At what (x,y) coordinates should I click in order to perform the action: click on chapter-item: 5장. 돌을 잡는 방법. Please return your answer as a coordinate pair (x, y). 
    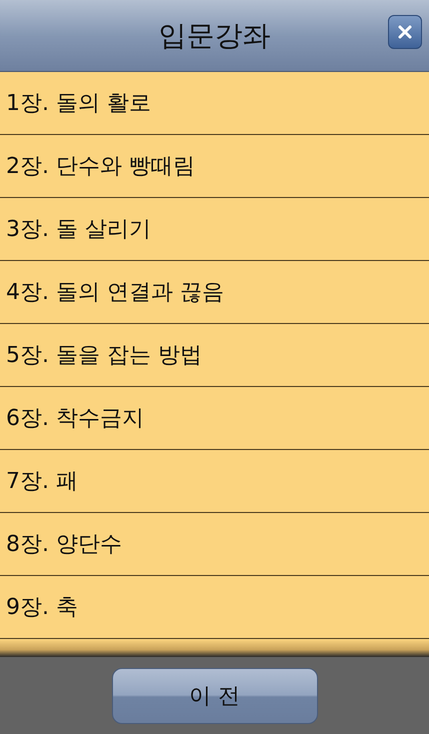
    Looking at the image, I should click on (214, 355).